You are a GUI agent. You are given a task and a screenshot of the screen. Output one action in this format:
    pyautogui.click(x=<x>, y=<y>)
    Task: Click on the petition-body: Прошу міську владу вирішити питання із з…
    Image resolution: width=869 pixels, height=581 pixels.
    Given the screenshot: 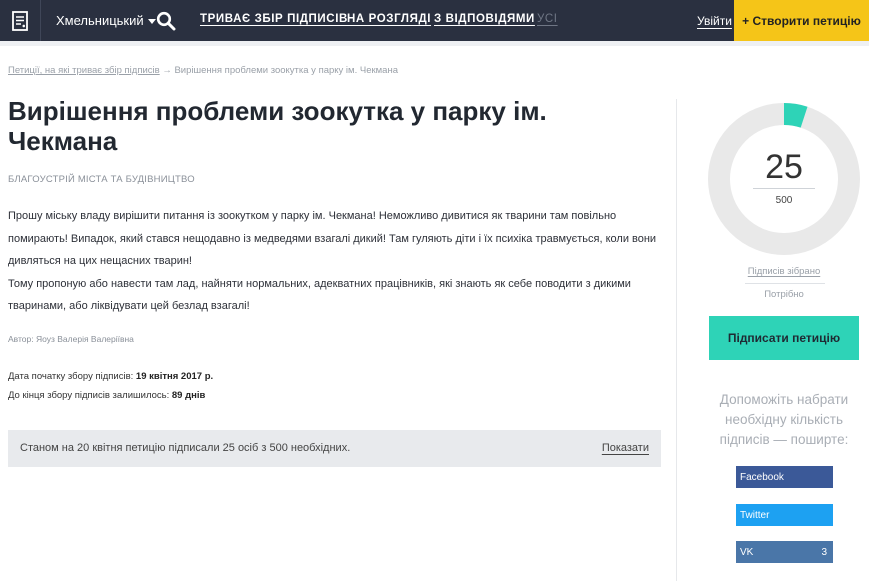 What is the action you would take?
    pyautogui.click(x=333, y=261)
    